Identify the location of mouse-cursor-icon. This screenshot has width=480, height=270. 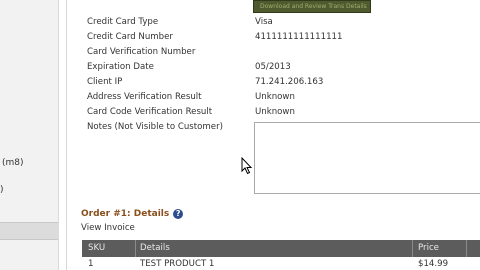
(247, 166).